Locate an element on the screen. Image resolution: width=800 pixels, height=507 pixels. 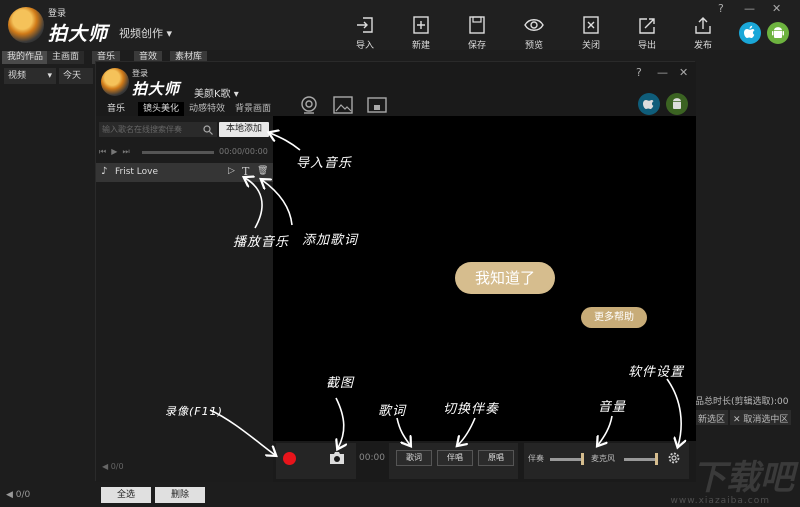
window-close-button: ✕ is located at coordinates (776, 8).